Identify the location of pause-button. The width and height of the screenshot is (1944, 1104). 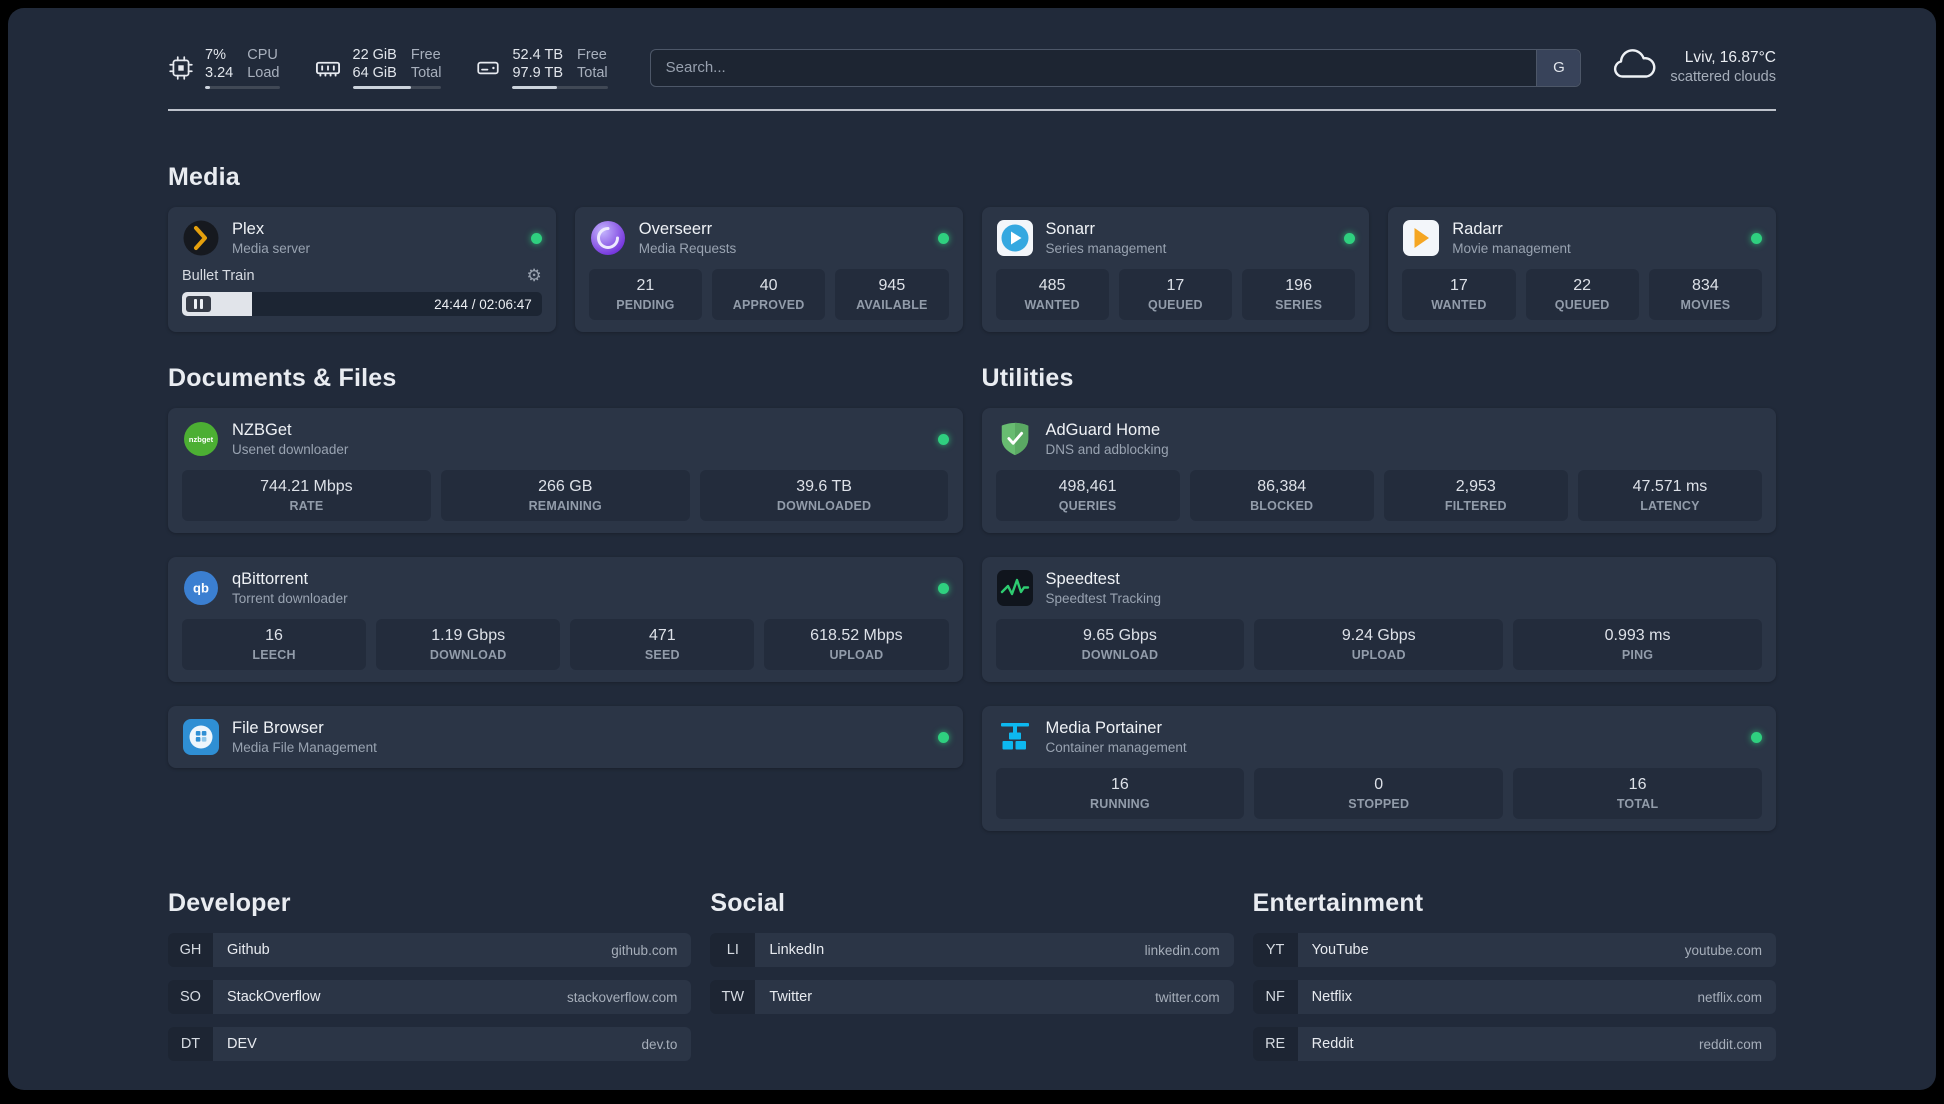
(198, 304).